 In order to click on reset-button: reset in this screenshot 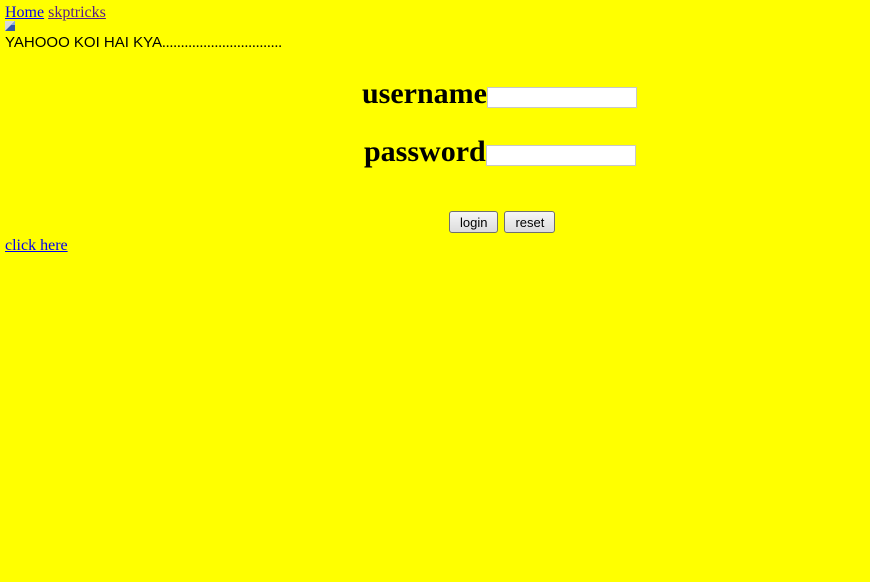, I will do `click(530, 222)`.